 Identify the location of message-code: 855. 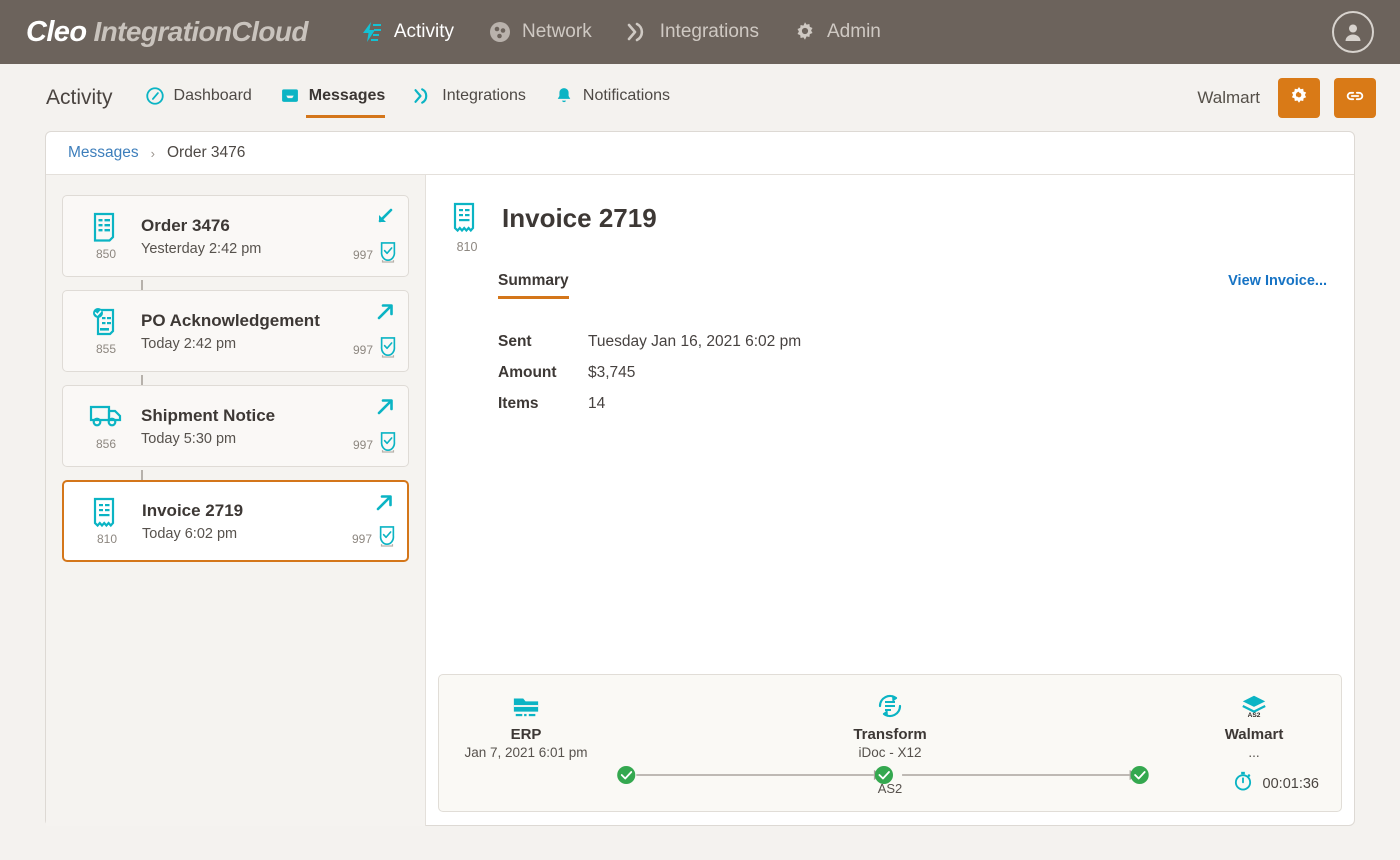
(106, 349).